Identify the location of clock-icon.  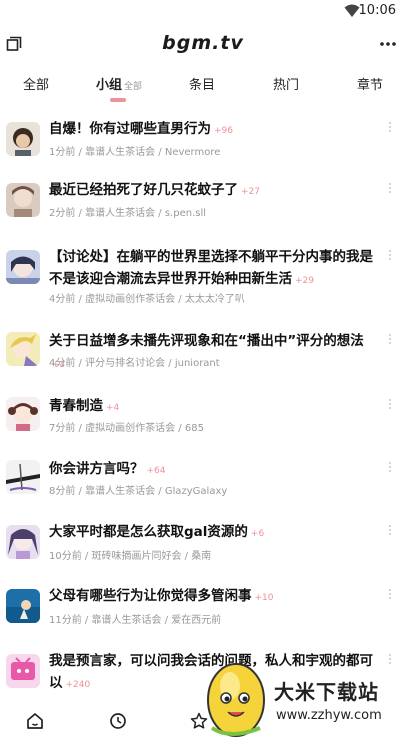
(118, 721).